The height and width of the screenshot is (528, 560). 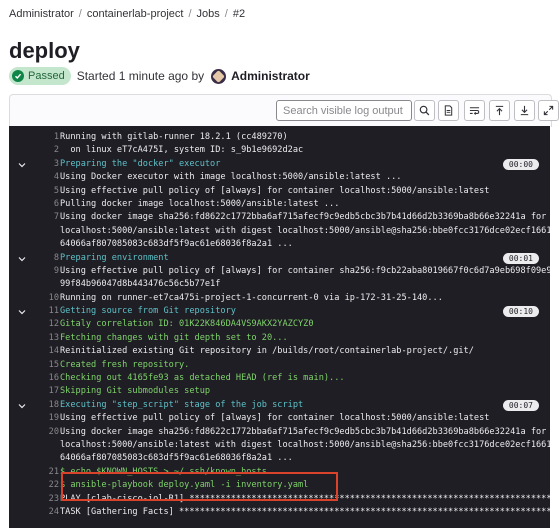 What do you see at coordinates (42, 432) in the screenshot?
I see `line-number: 20` at bounding box center [42, 432].